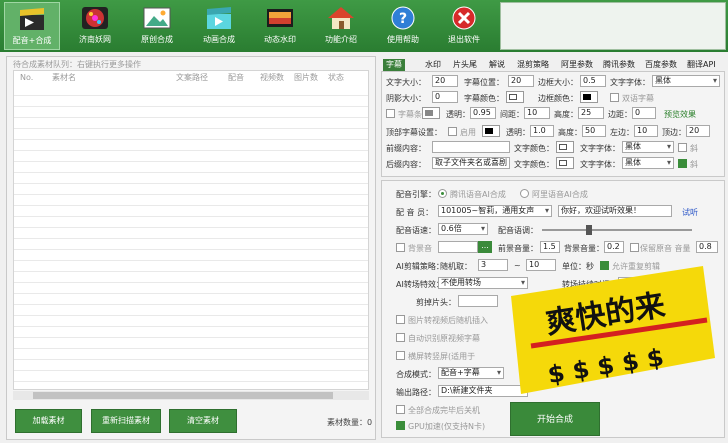 The width and height of the screenshot is (728, 443). I want to click on image-to-video-checkbox, so click(400, 319).